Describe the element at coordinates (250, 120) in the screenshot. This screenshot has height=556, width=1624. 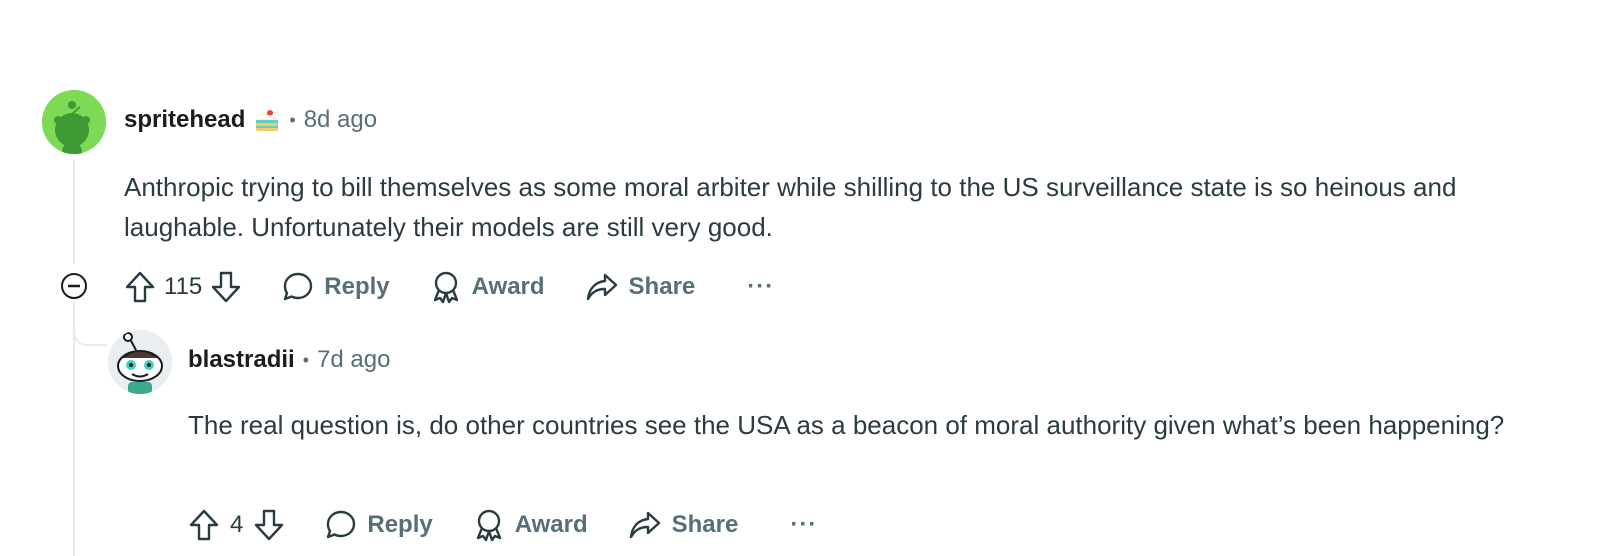
I see `comment-header: spritehead • 8d ago` at that location.